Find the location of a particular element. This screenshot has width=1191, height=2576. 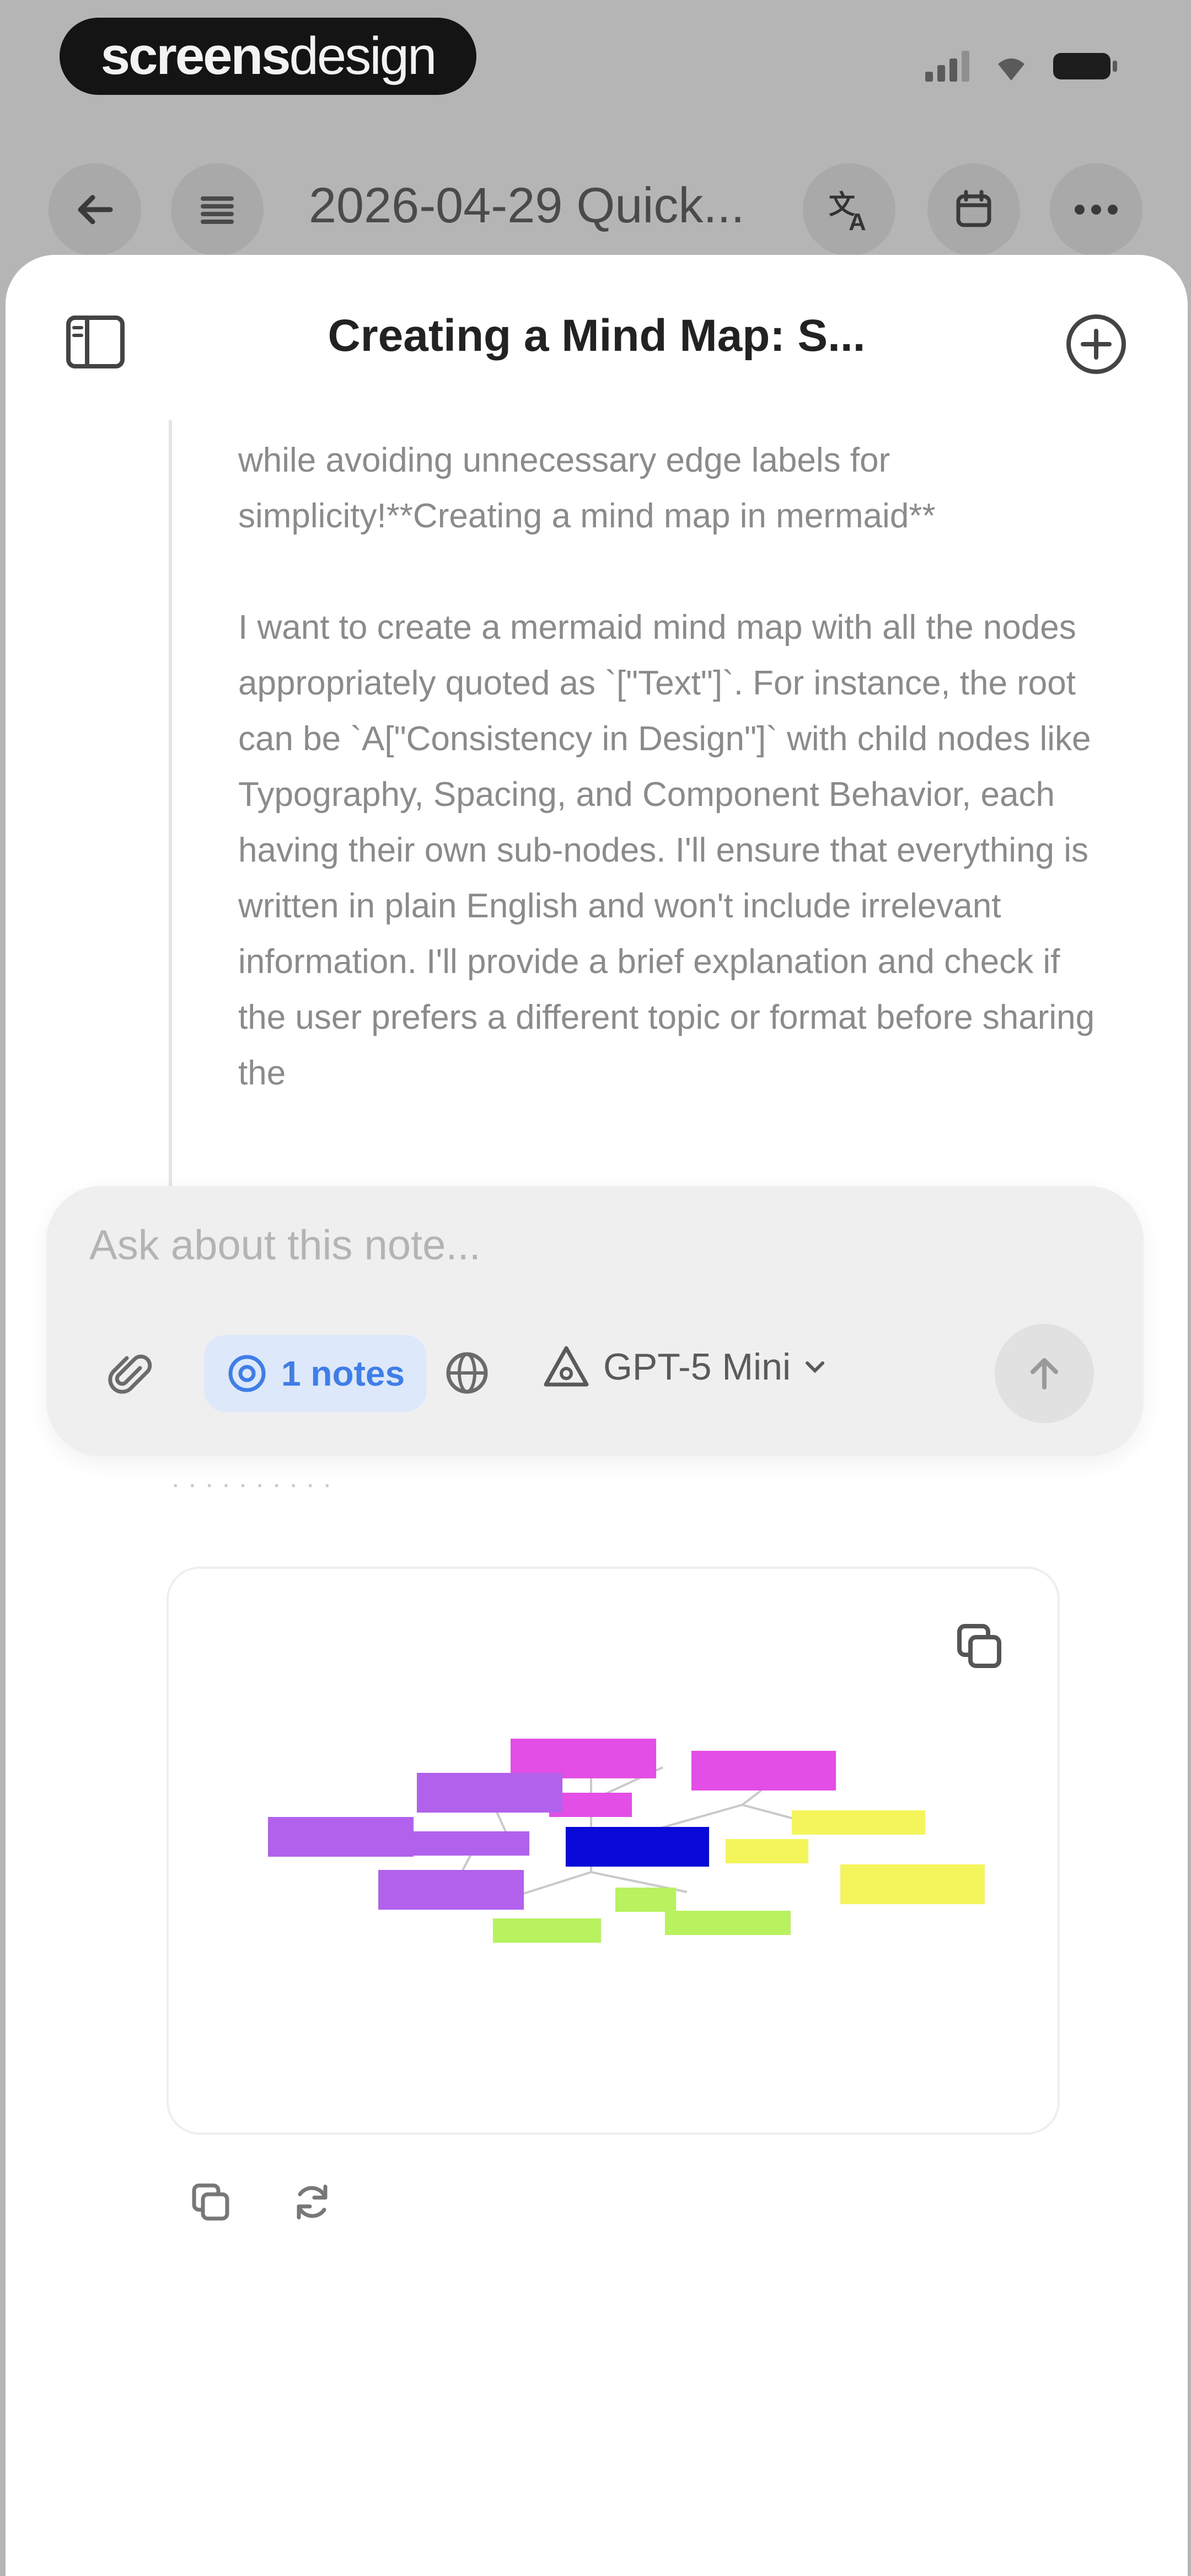

web-search-toggle is located at coordinates (467, 1374).